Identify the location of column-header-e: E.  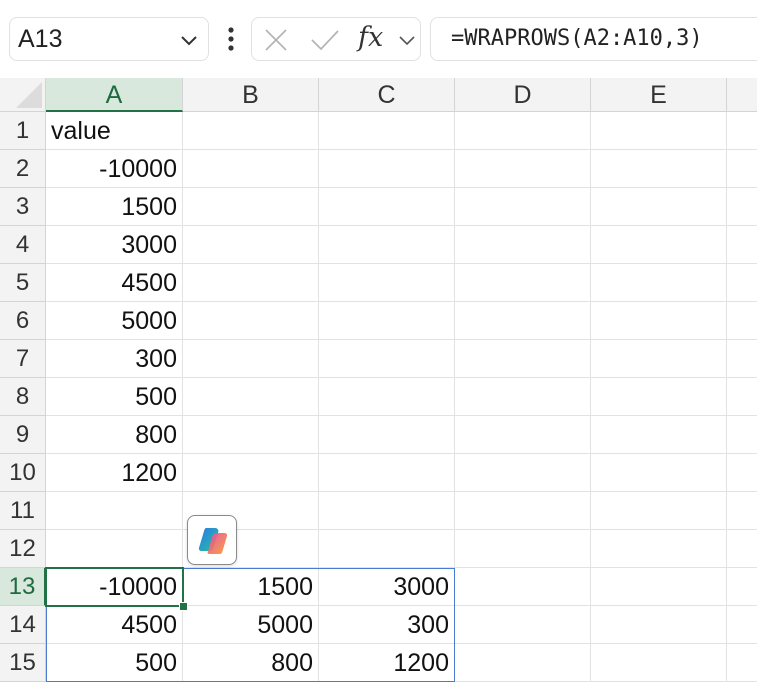
(659, 95).